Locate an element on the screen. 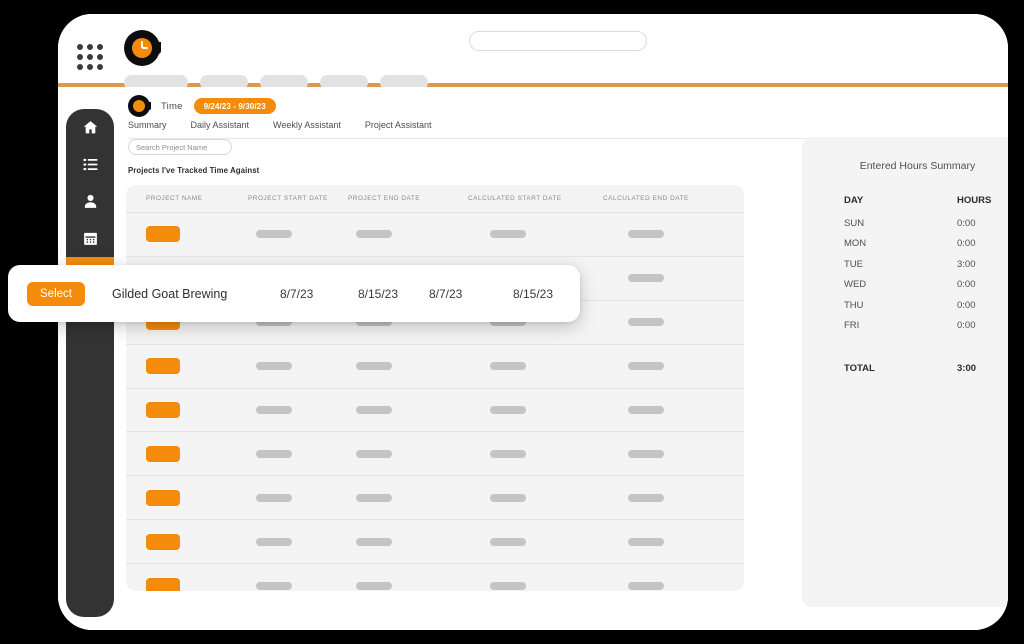  summary-total-hours: 3:00 is located at coordinates (967, 368).